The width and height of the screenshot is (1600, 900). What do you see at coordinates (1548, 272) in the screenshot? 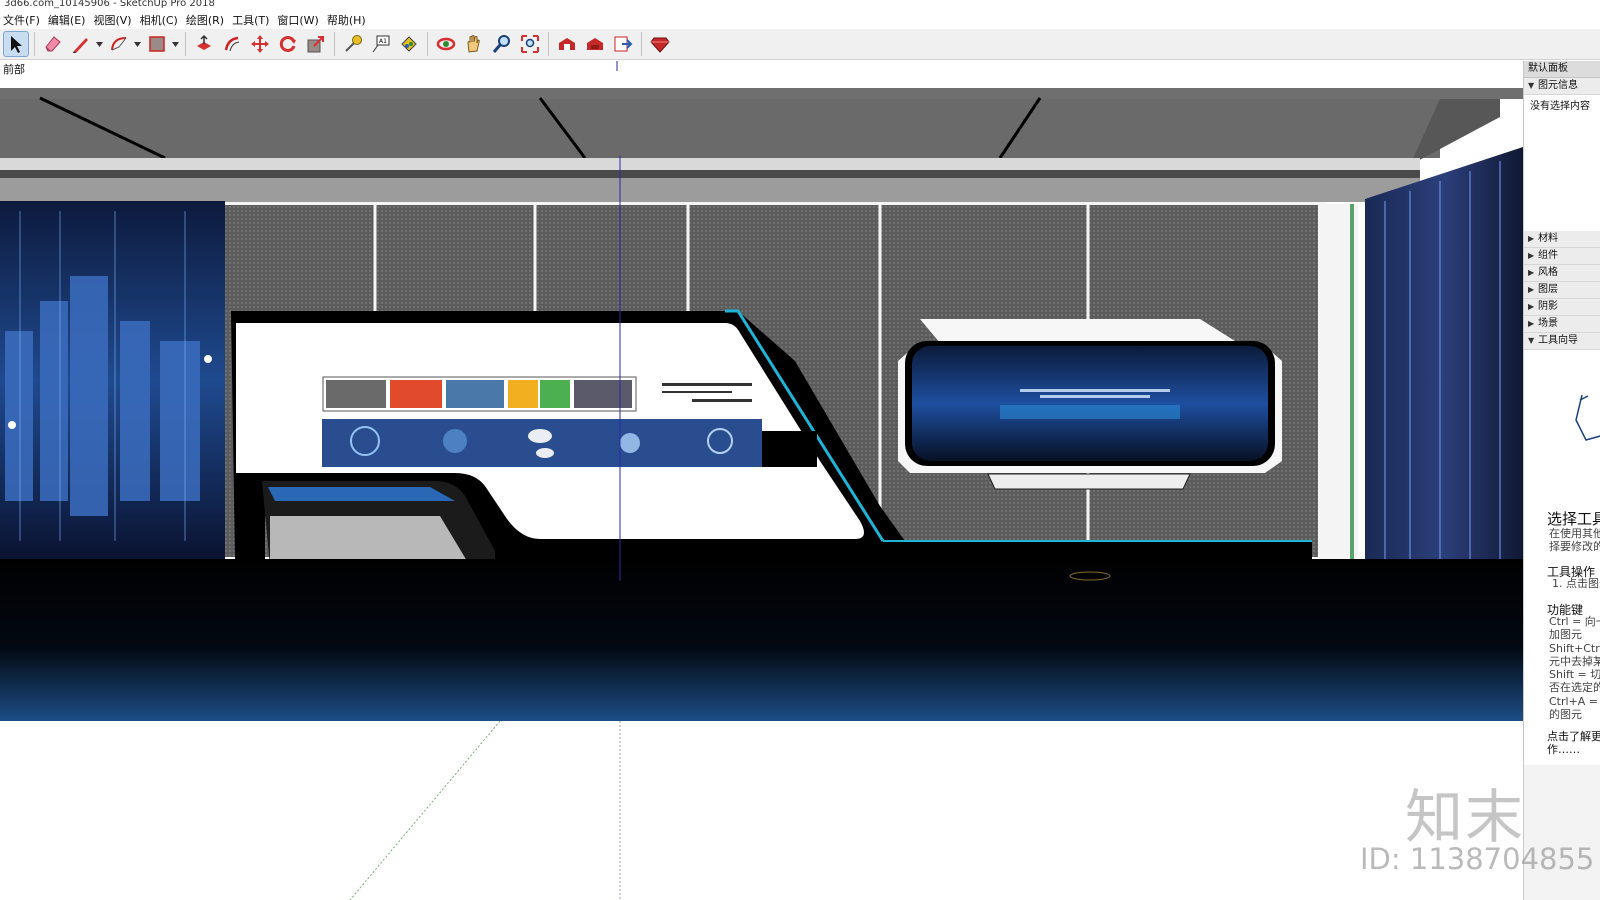
I see `tray-section-label: 风格` at bounding box center [1548, 272].